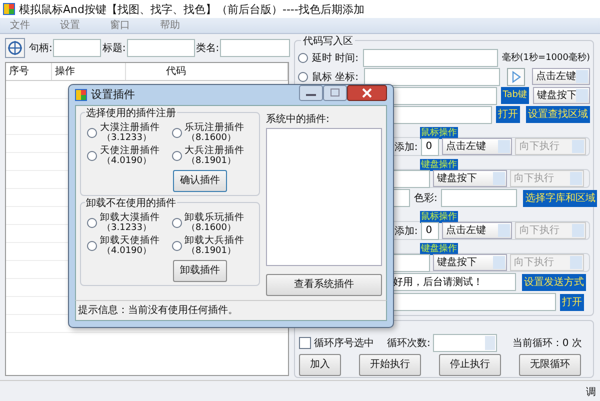  Describe the element at coordinates (208, 48) in the screenshot. I see `field-label: 类名:` at that location.